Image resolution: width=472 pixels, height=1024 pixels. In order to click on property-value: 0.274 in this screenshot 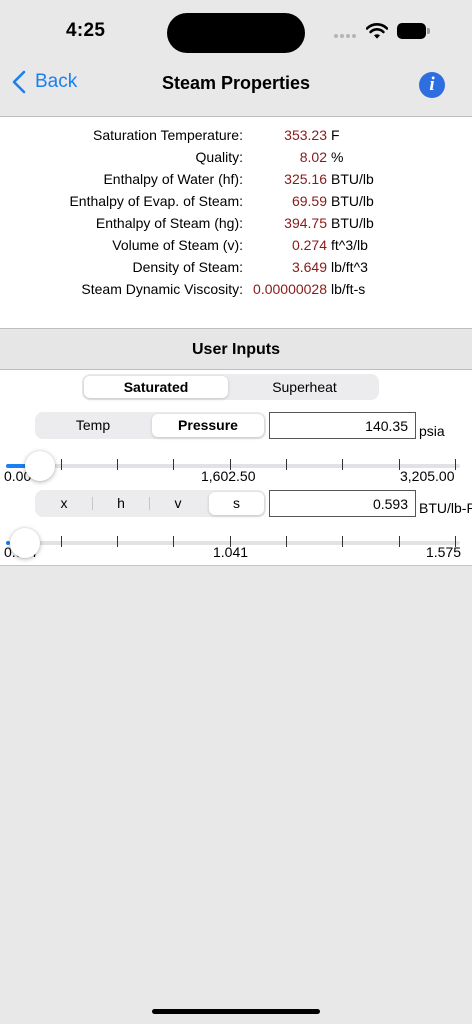, I will do `click(309, 245)`.